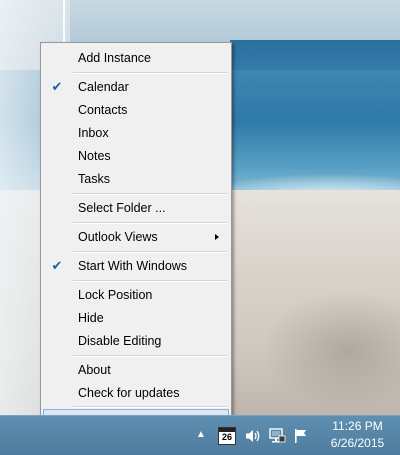  What do you see at coordinates (129, 393) in the screenshot?
I see `menu-item-label: Check for updates` at bounding box center [129, 393].